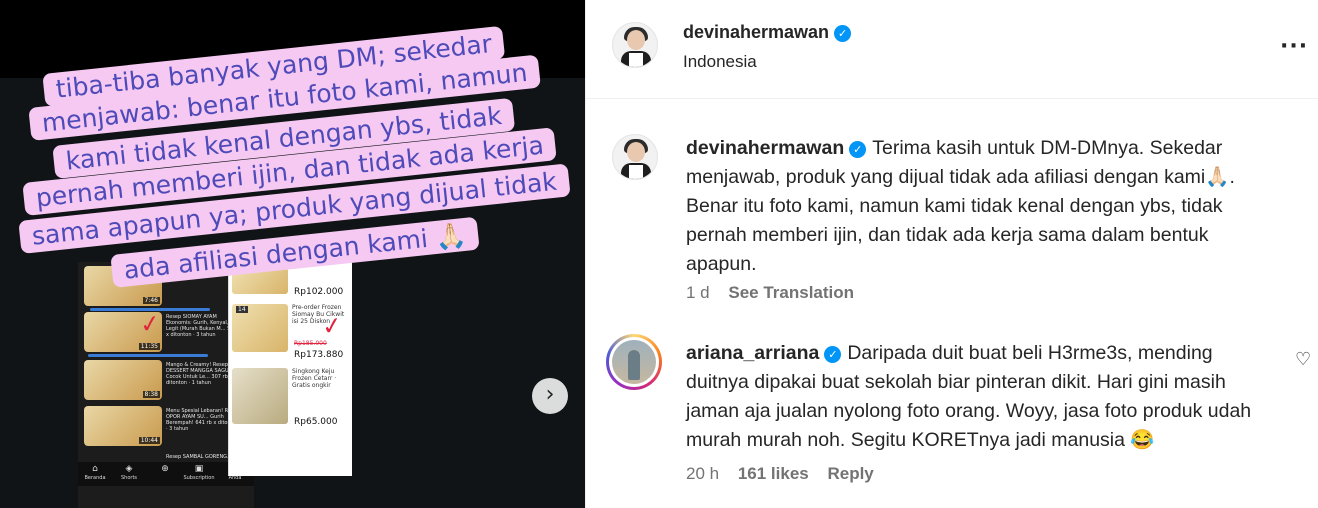  I want to click on nav-label: Subscription, so click(199, 478).